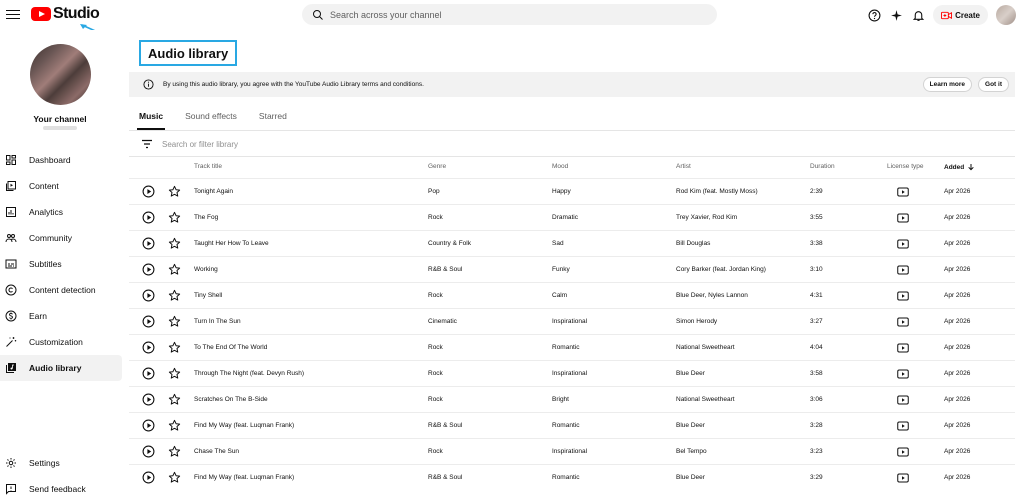 The width and height of the screenshot is (1024, 498). I want to click on channel-avatar, so click(60, 74).